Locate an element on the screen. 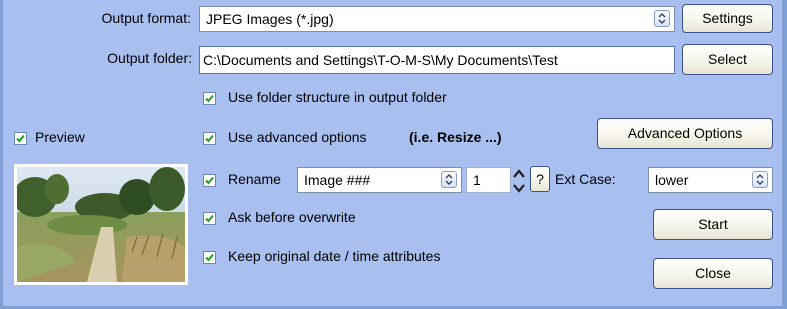  rename-start-number-value: 1 is located at coordinates (477, 180).